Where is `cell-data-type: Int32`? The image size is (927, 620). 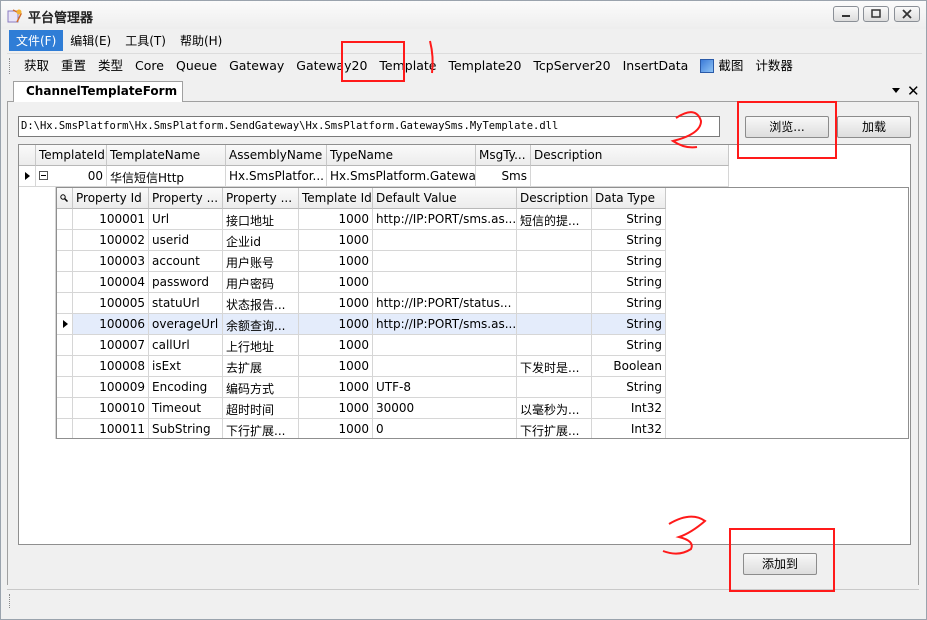
cell-data-type: Int32 is located at coordinates (629, 428).